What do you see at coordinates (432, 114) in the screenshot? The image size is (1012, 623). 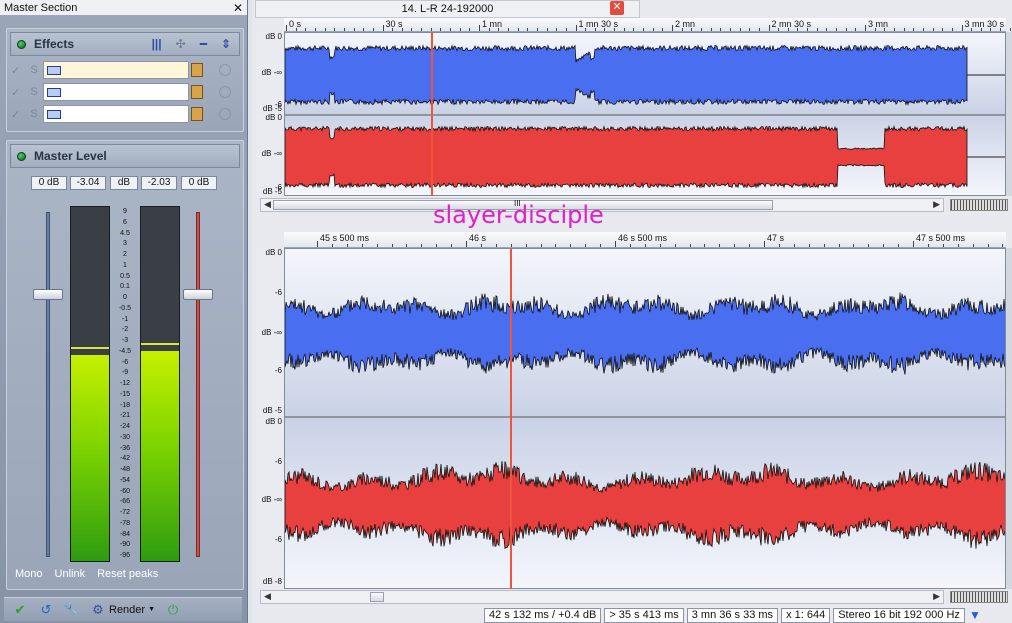 I see `overview-playhead` at bounding box center [432, 114].